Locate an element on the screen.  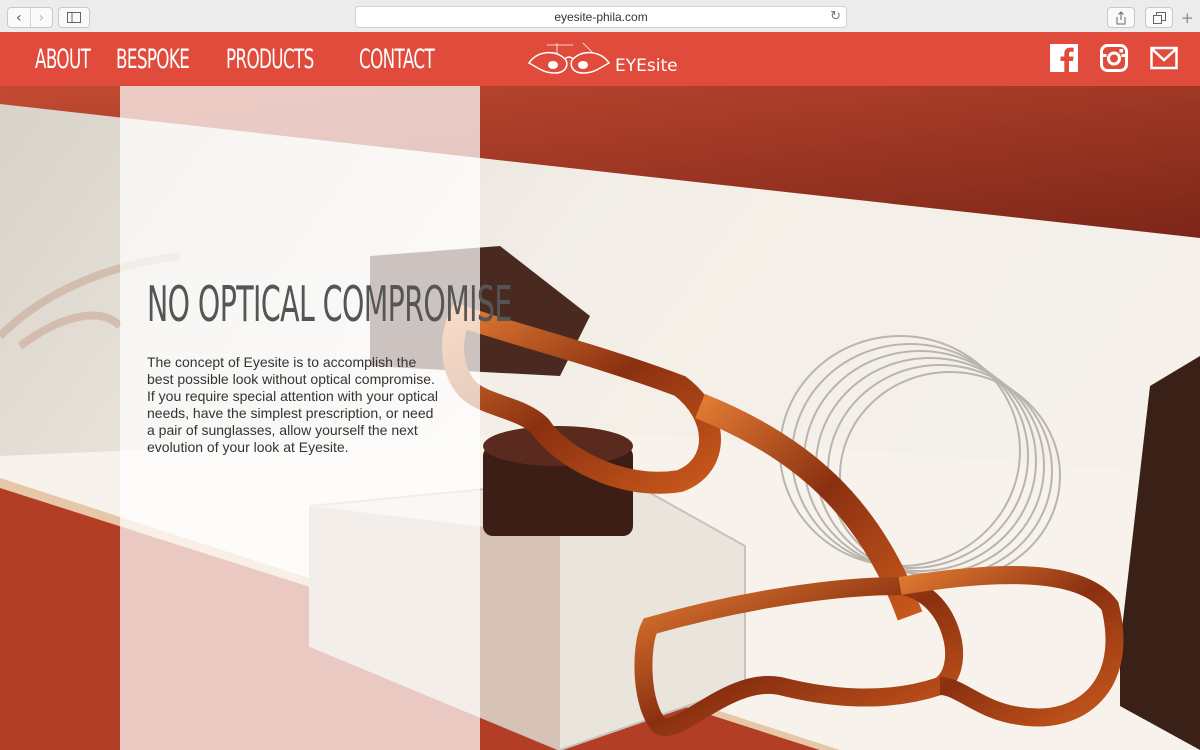
mail-icon is located at coordinates (1164, 58).